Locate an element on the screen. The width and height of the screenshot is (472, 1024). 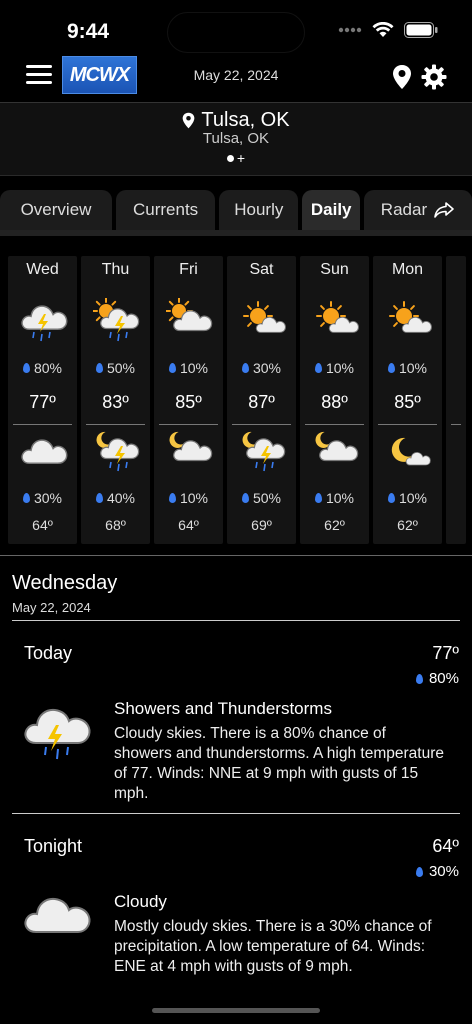
period-label-tonight: Tonight is located at coordinates (53, 846).